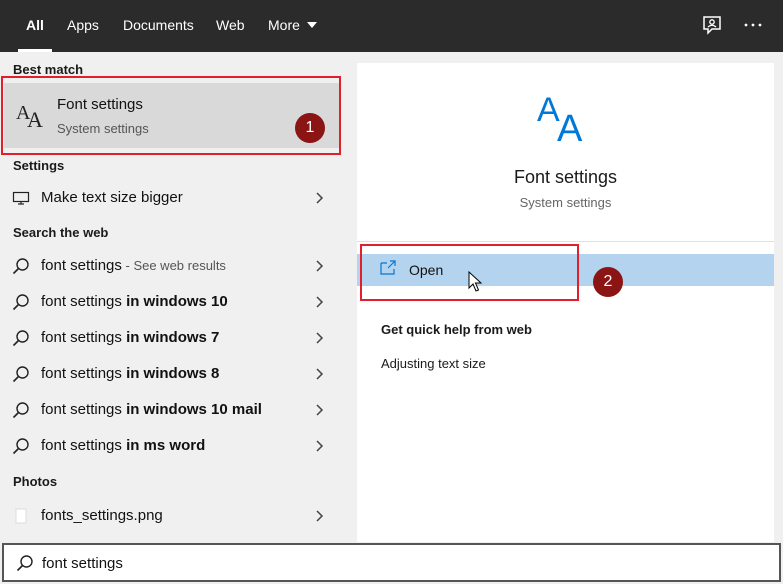 This screenshot has height=584, width=783. Describe the element at coordinates (475, 281) in the screenshot. I see `mouse-cursor-icon` at that location.